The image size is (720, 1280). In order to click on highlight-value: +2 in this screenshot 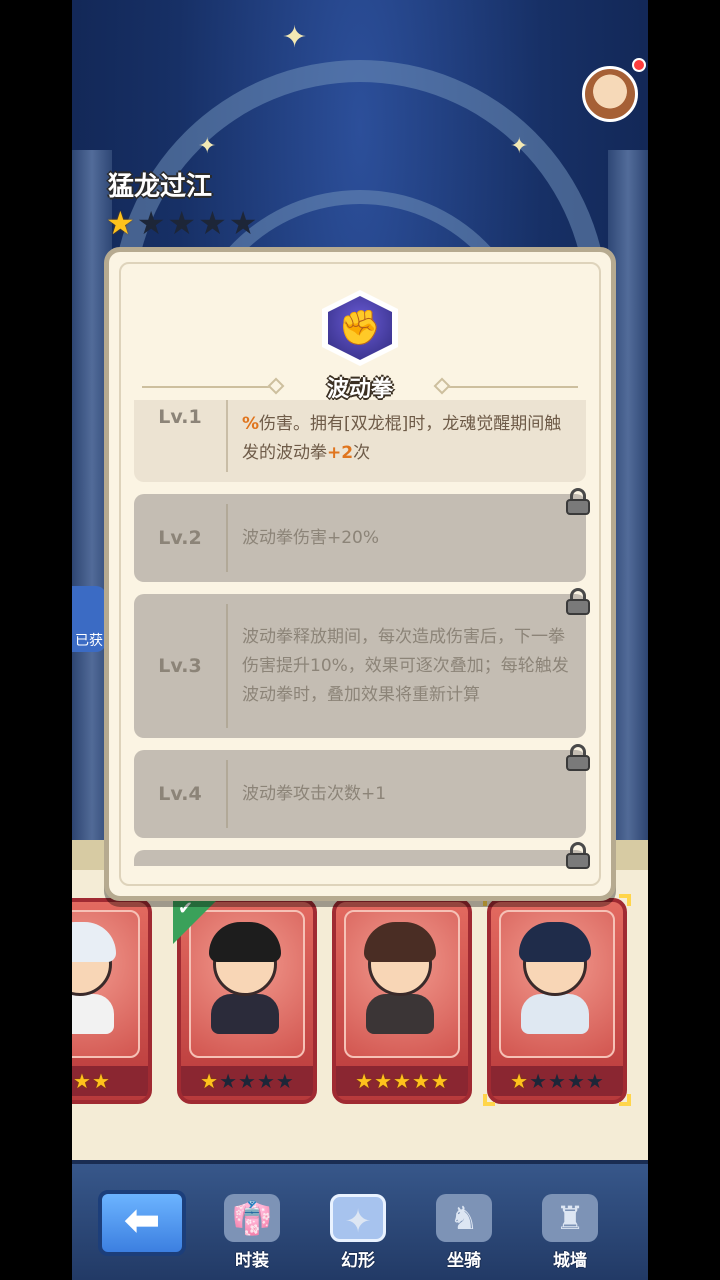, I will do `click(340, 453)`.